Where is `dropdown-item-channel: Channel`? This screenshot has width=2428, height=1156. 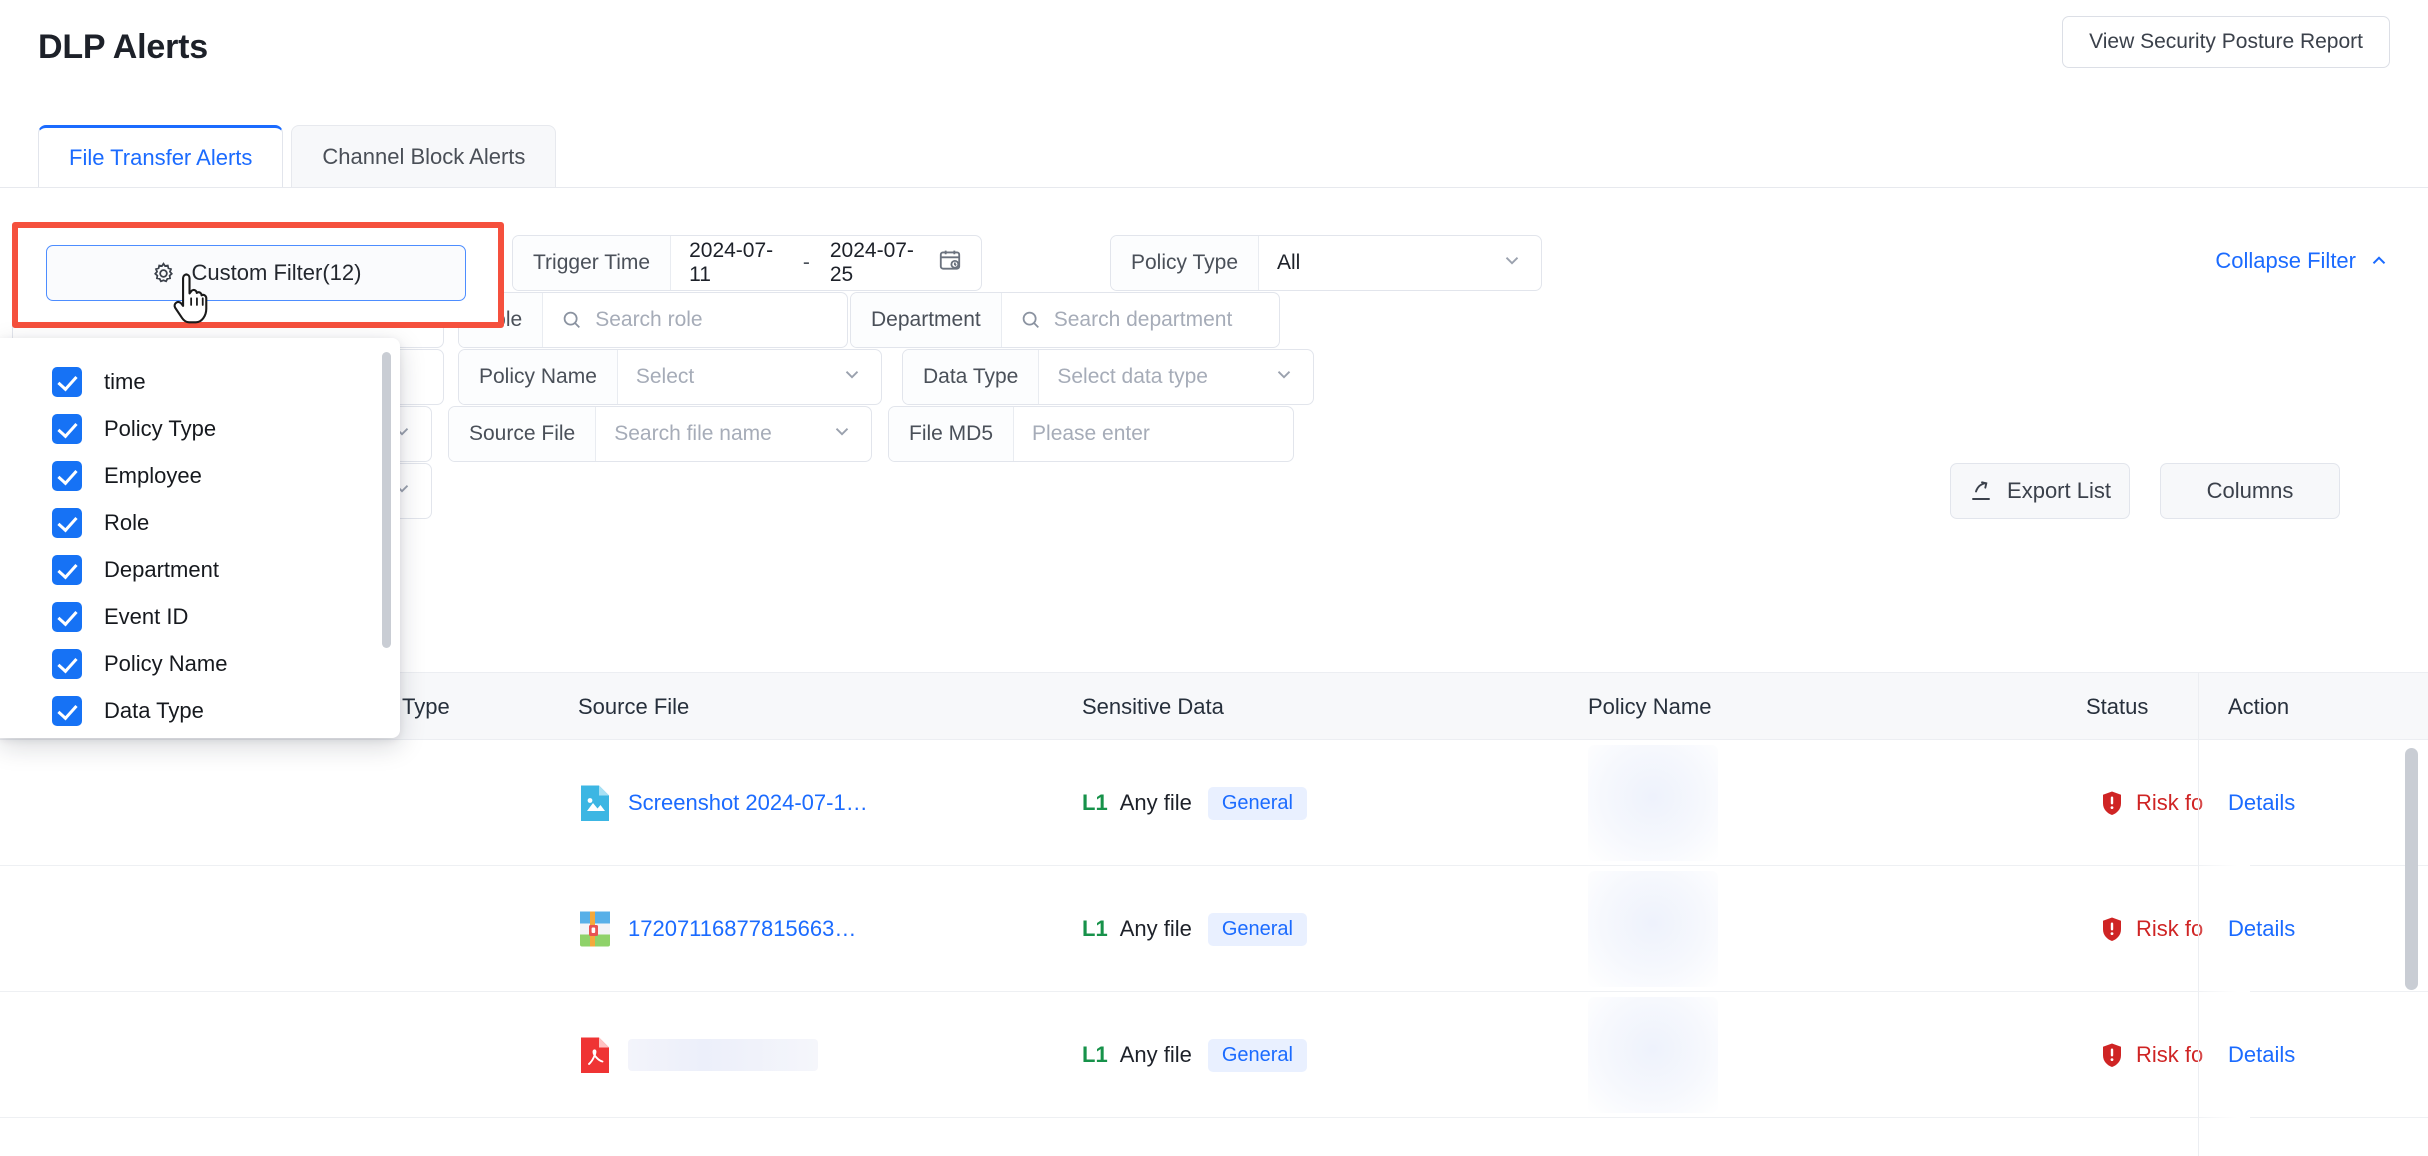 dropdown-item-channel: Channel is located at coordinates (200, 736).